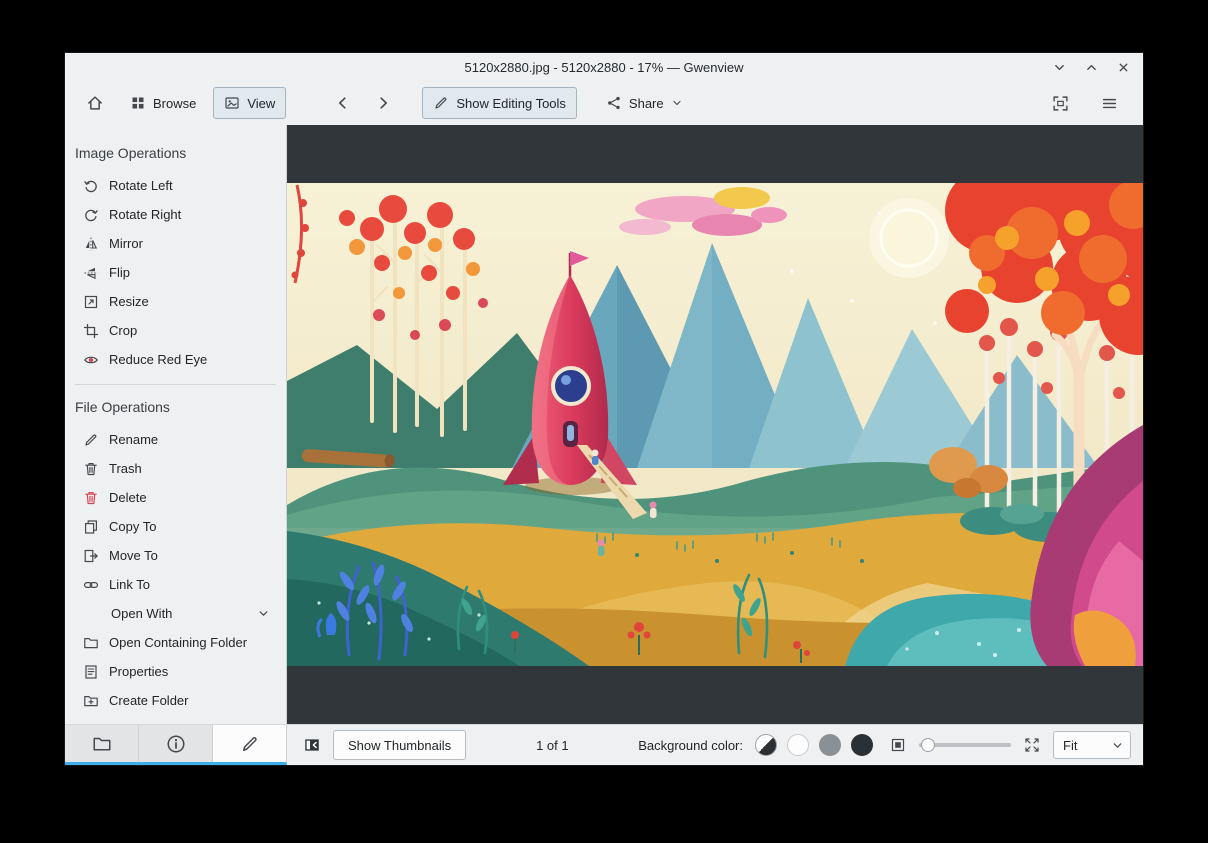 Image resolution: width=1208 pixels, height=843 pixels. I want to click on go-next-button, so click(383, 103).